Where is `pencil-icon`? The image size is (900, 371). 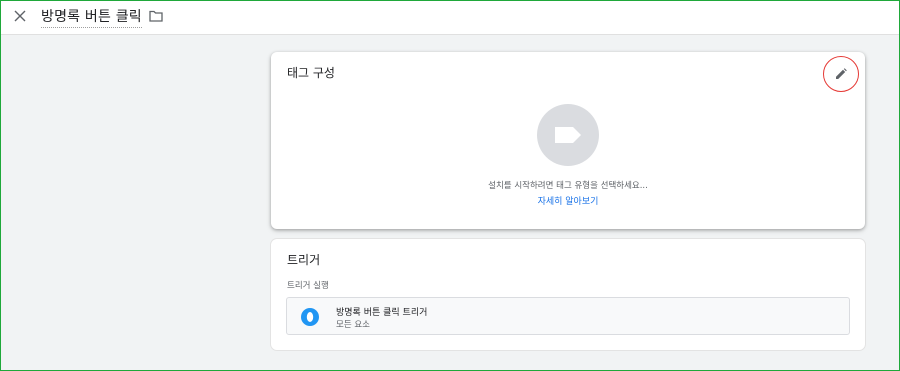
pencil-icon is located at coordinates (841, 73).